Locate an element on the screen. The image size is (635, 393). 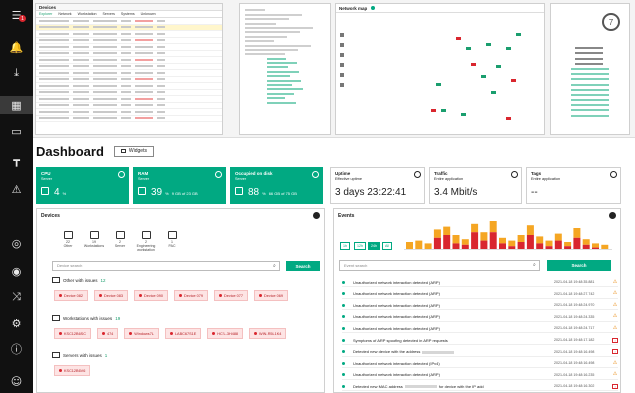
topology-icon: ┳ is located at coordinates (16, 160).